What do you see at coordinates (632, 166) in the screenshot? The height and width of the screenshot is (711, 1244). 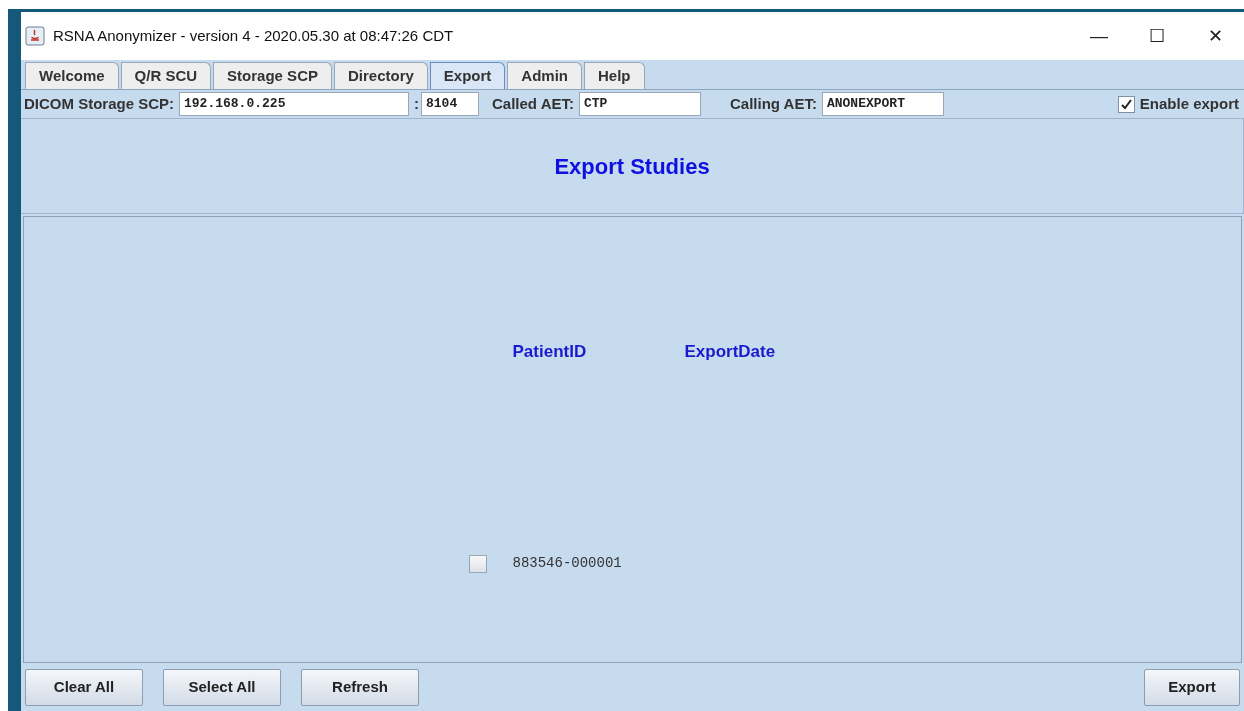 I see `panel-title: Export Studies` at bounding box center [632, 166].